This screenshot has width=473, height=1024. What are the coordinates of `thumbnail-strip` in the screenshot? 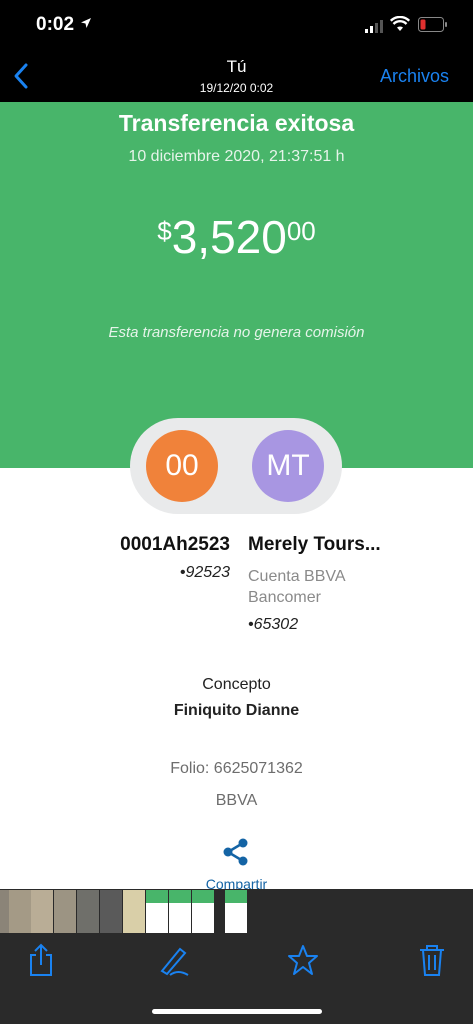 It's located at (236, 912).